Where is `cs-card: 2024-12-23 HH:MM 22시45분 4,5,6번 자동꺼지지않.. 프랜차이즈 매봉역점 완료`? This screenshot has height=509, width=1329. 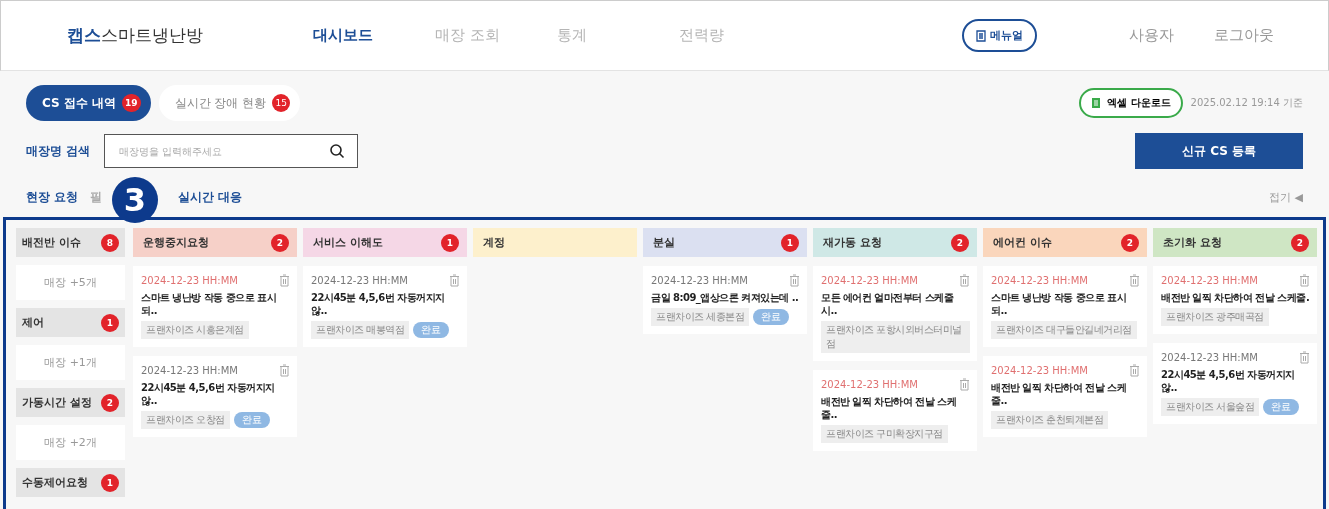
cs-card: 2024-12-23 HH:MM 22시45분 4,5,6번 자동꺼지지않.. 프랜차이즈 매봉역점 완료 is located at coordinates (385, 306).